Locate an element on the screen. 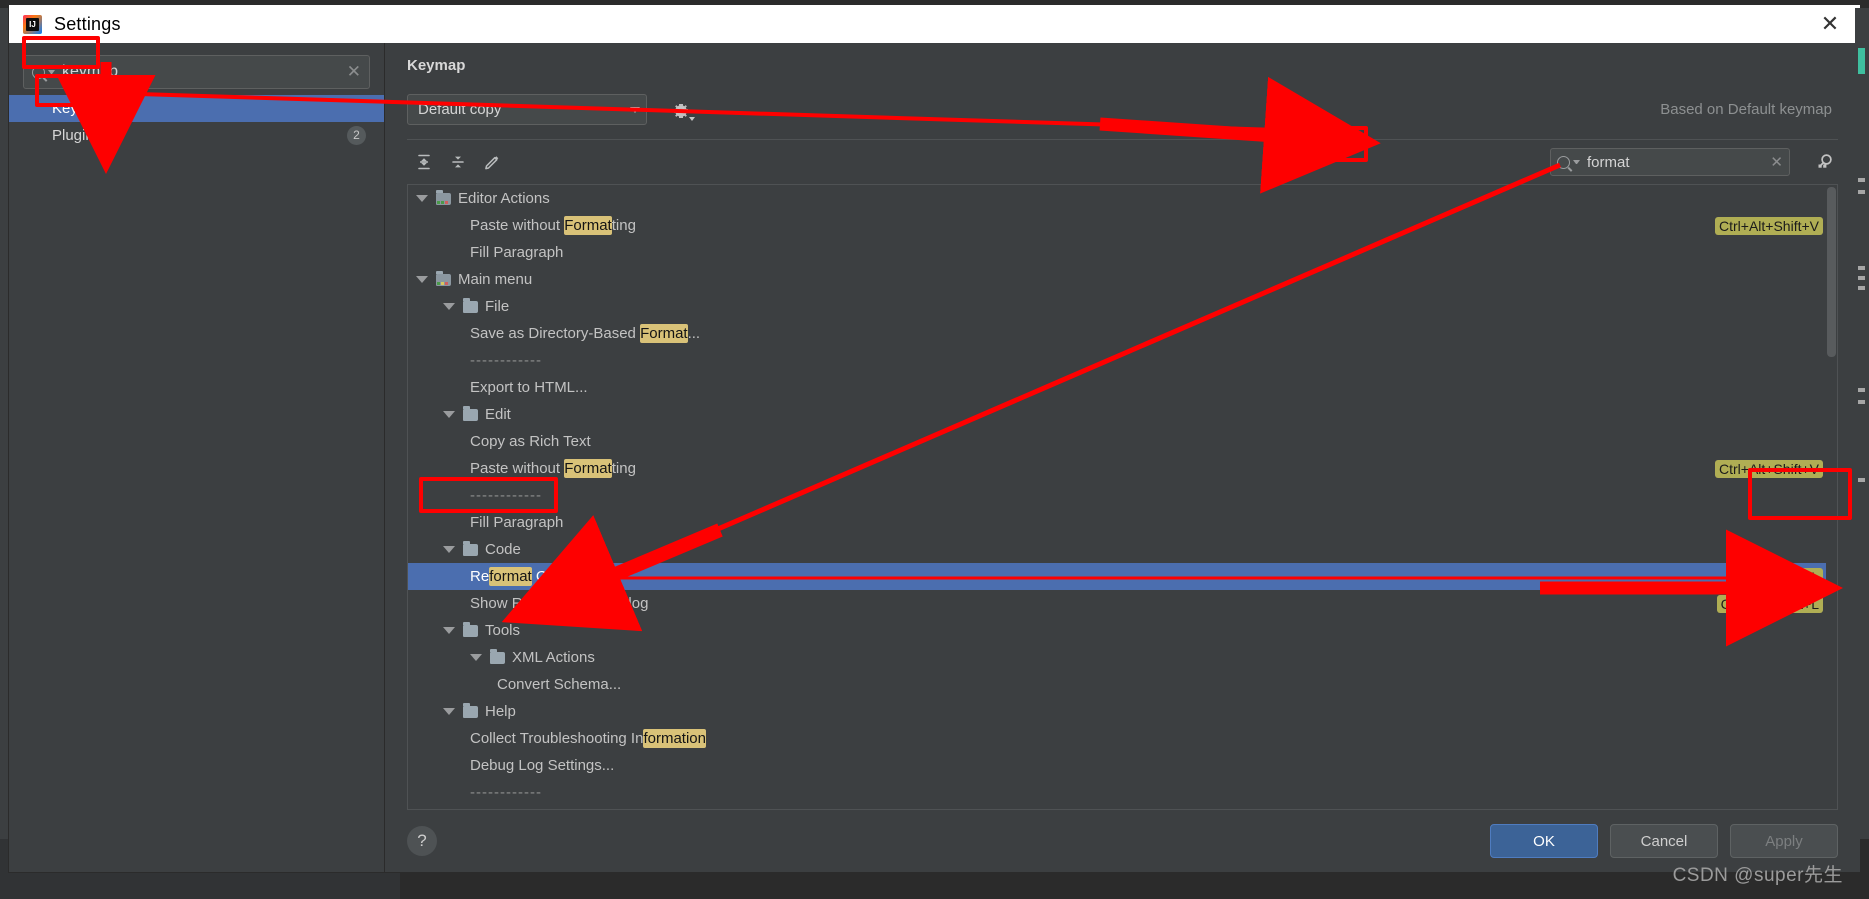 The image size is (1869, 899). search-input: keymap ✕ is located at coordinates (196, 72).